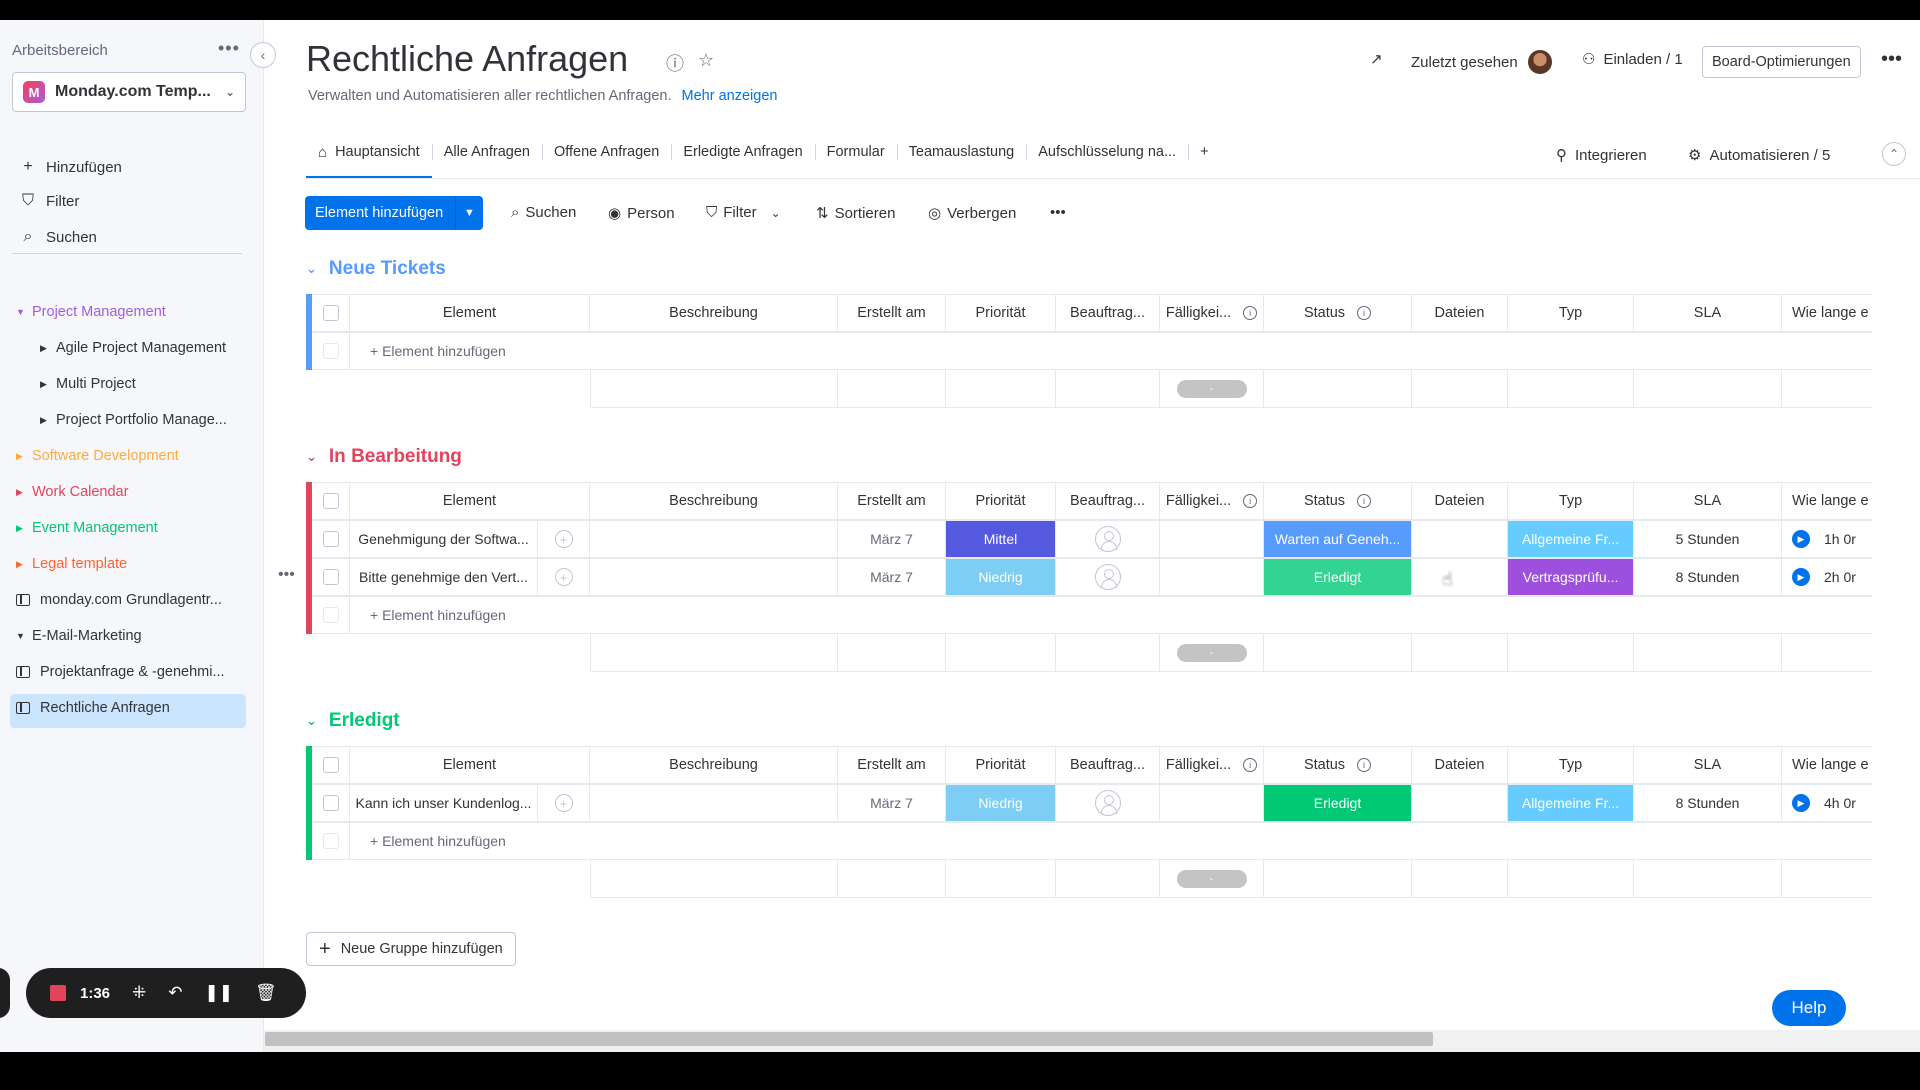 The height and width of the screenshot is (1090, 1920). What do you see at coordinates (1827, 803) in the screenshot?
I see `cell-duration: ▶ 4h 0r` at bounding box center [1827, 803].